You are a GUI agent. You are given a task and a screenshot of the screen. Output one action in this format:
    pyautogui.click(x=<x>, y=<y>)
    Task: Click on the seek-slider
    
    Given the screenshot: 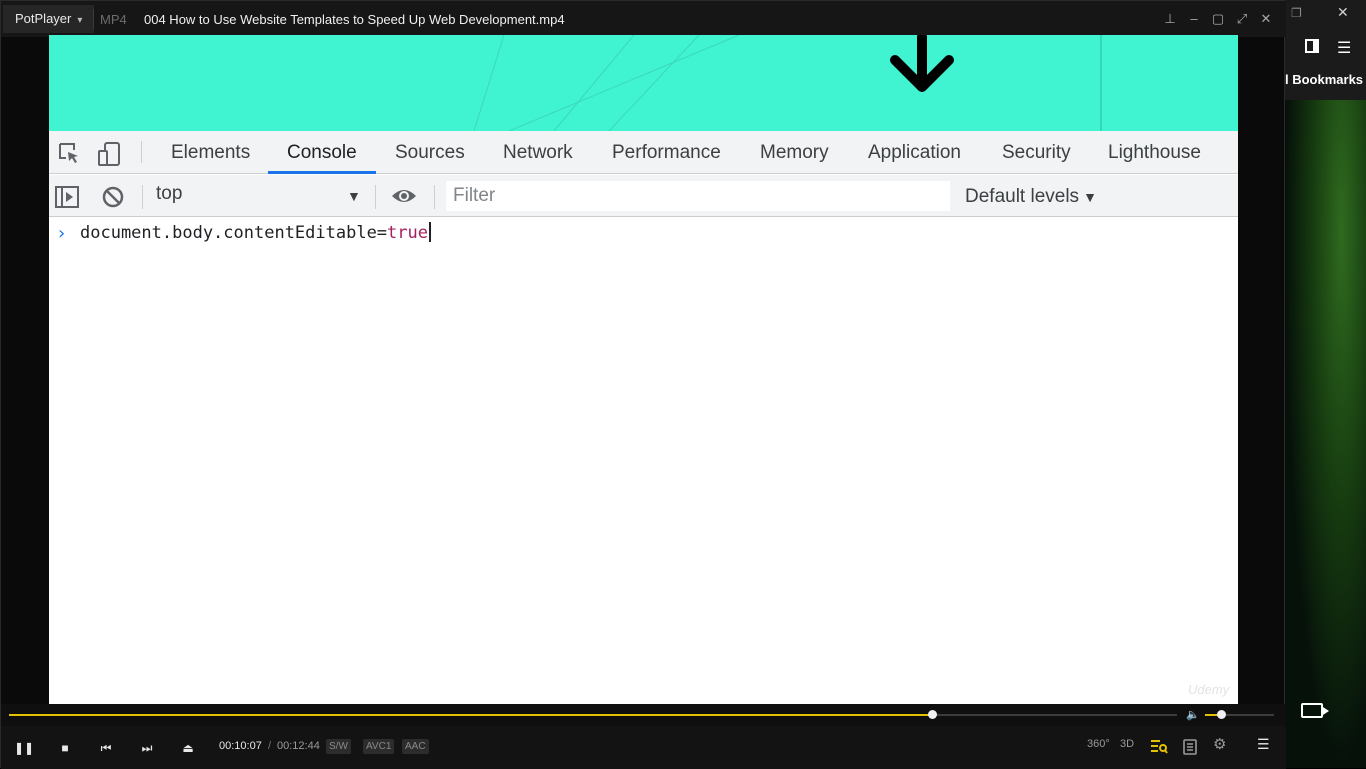 What is the action you would take?
    pyautogui.click(x=593, y=714)
    